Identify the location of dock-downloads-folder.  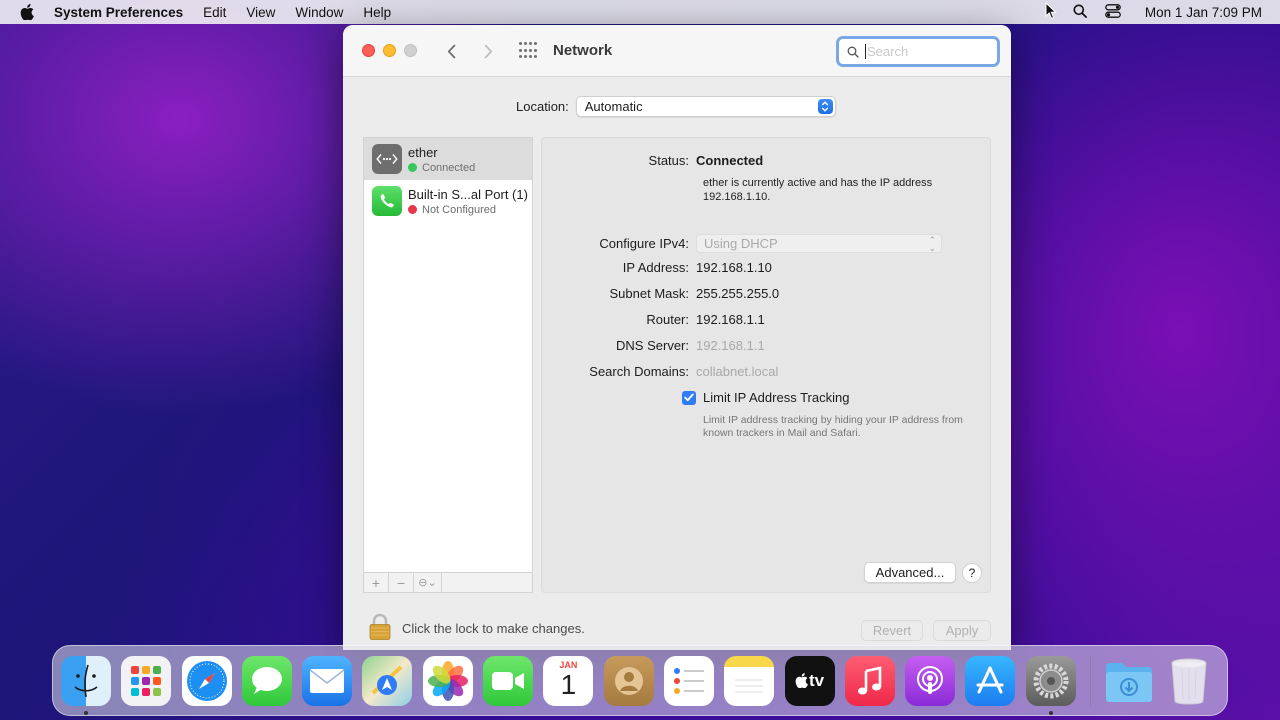
(1129, 681).